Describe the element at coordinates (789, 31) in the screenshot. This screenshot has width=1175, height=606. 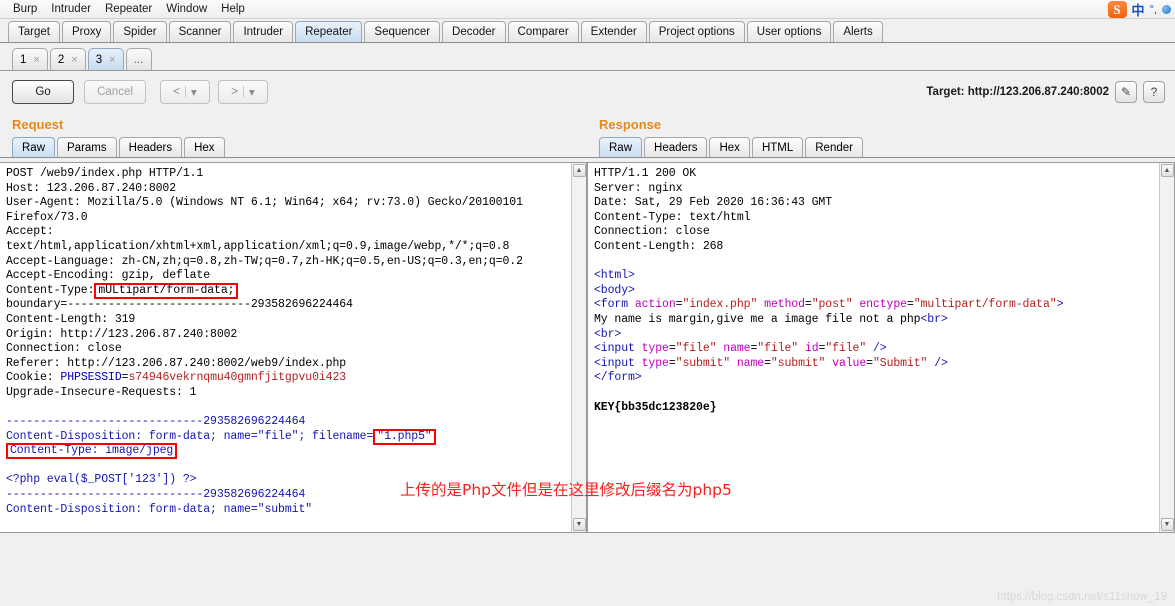
I see `tab-user-options: User options` at that location.